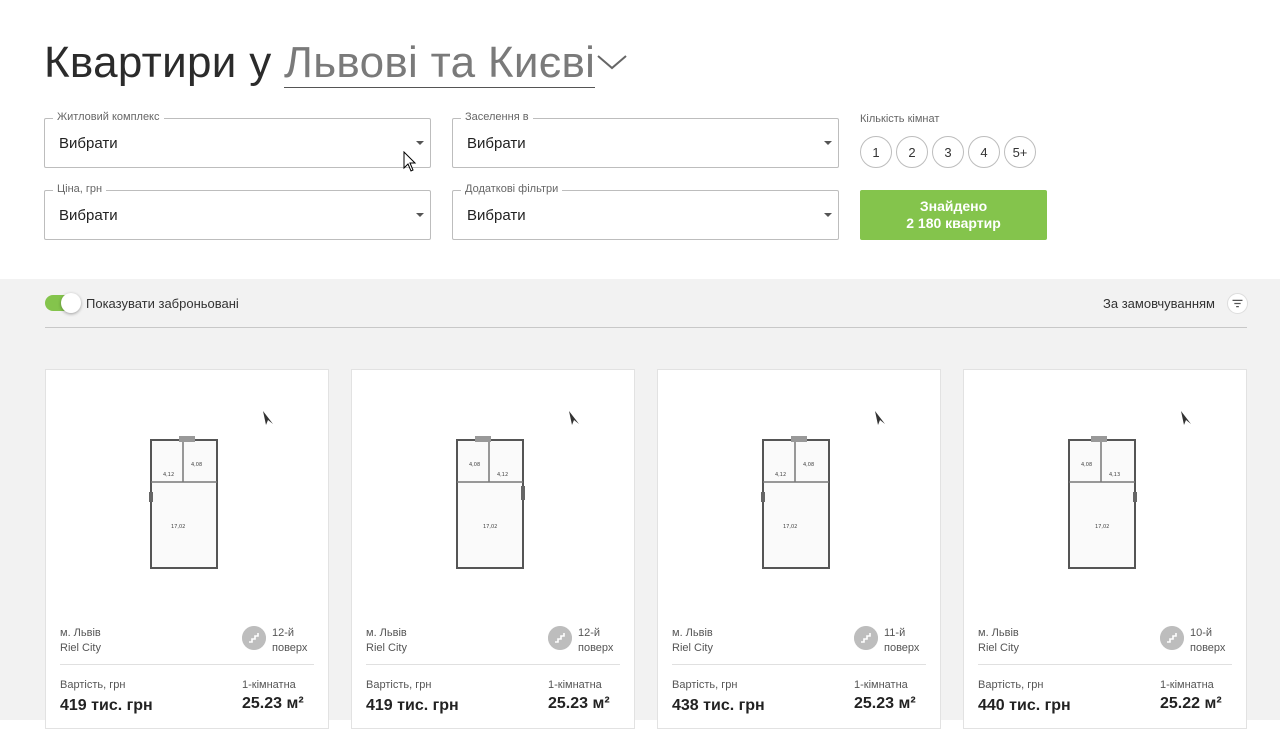 The image size is (1280, 729). Describe the element at coordinates (948, 152) in the screenshot. I see `room-button-3: 3` at that location.